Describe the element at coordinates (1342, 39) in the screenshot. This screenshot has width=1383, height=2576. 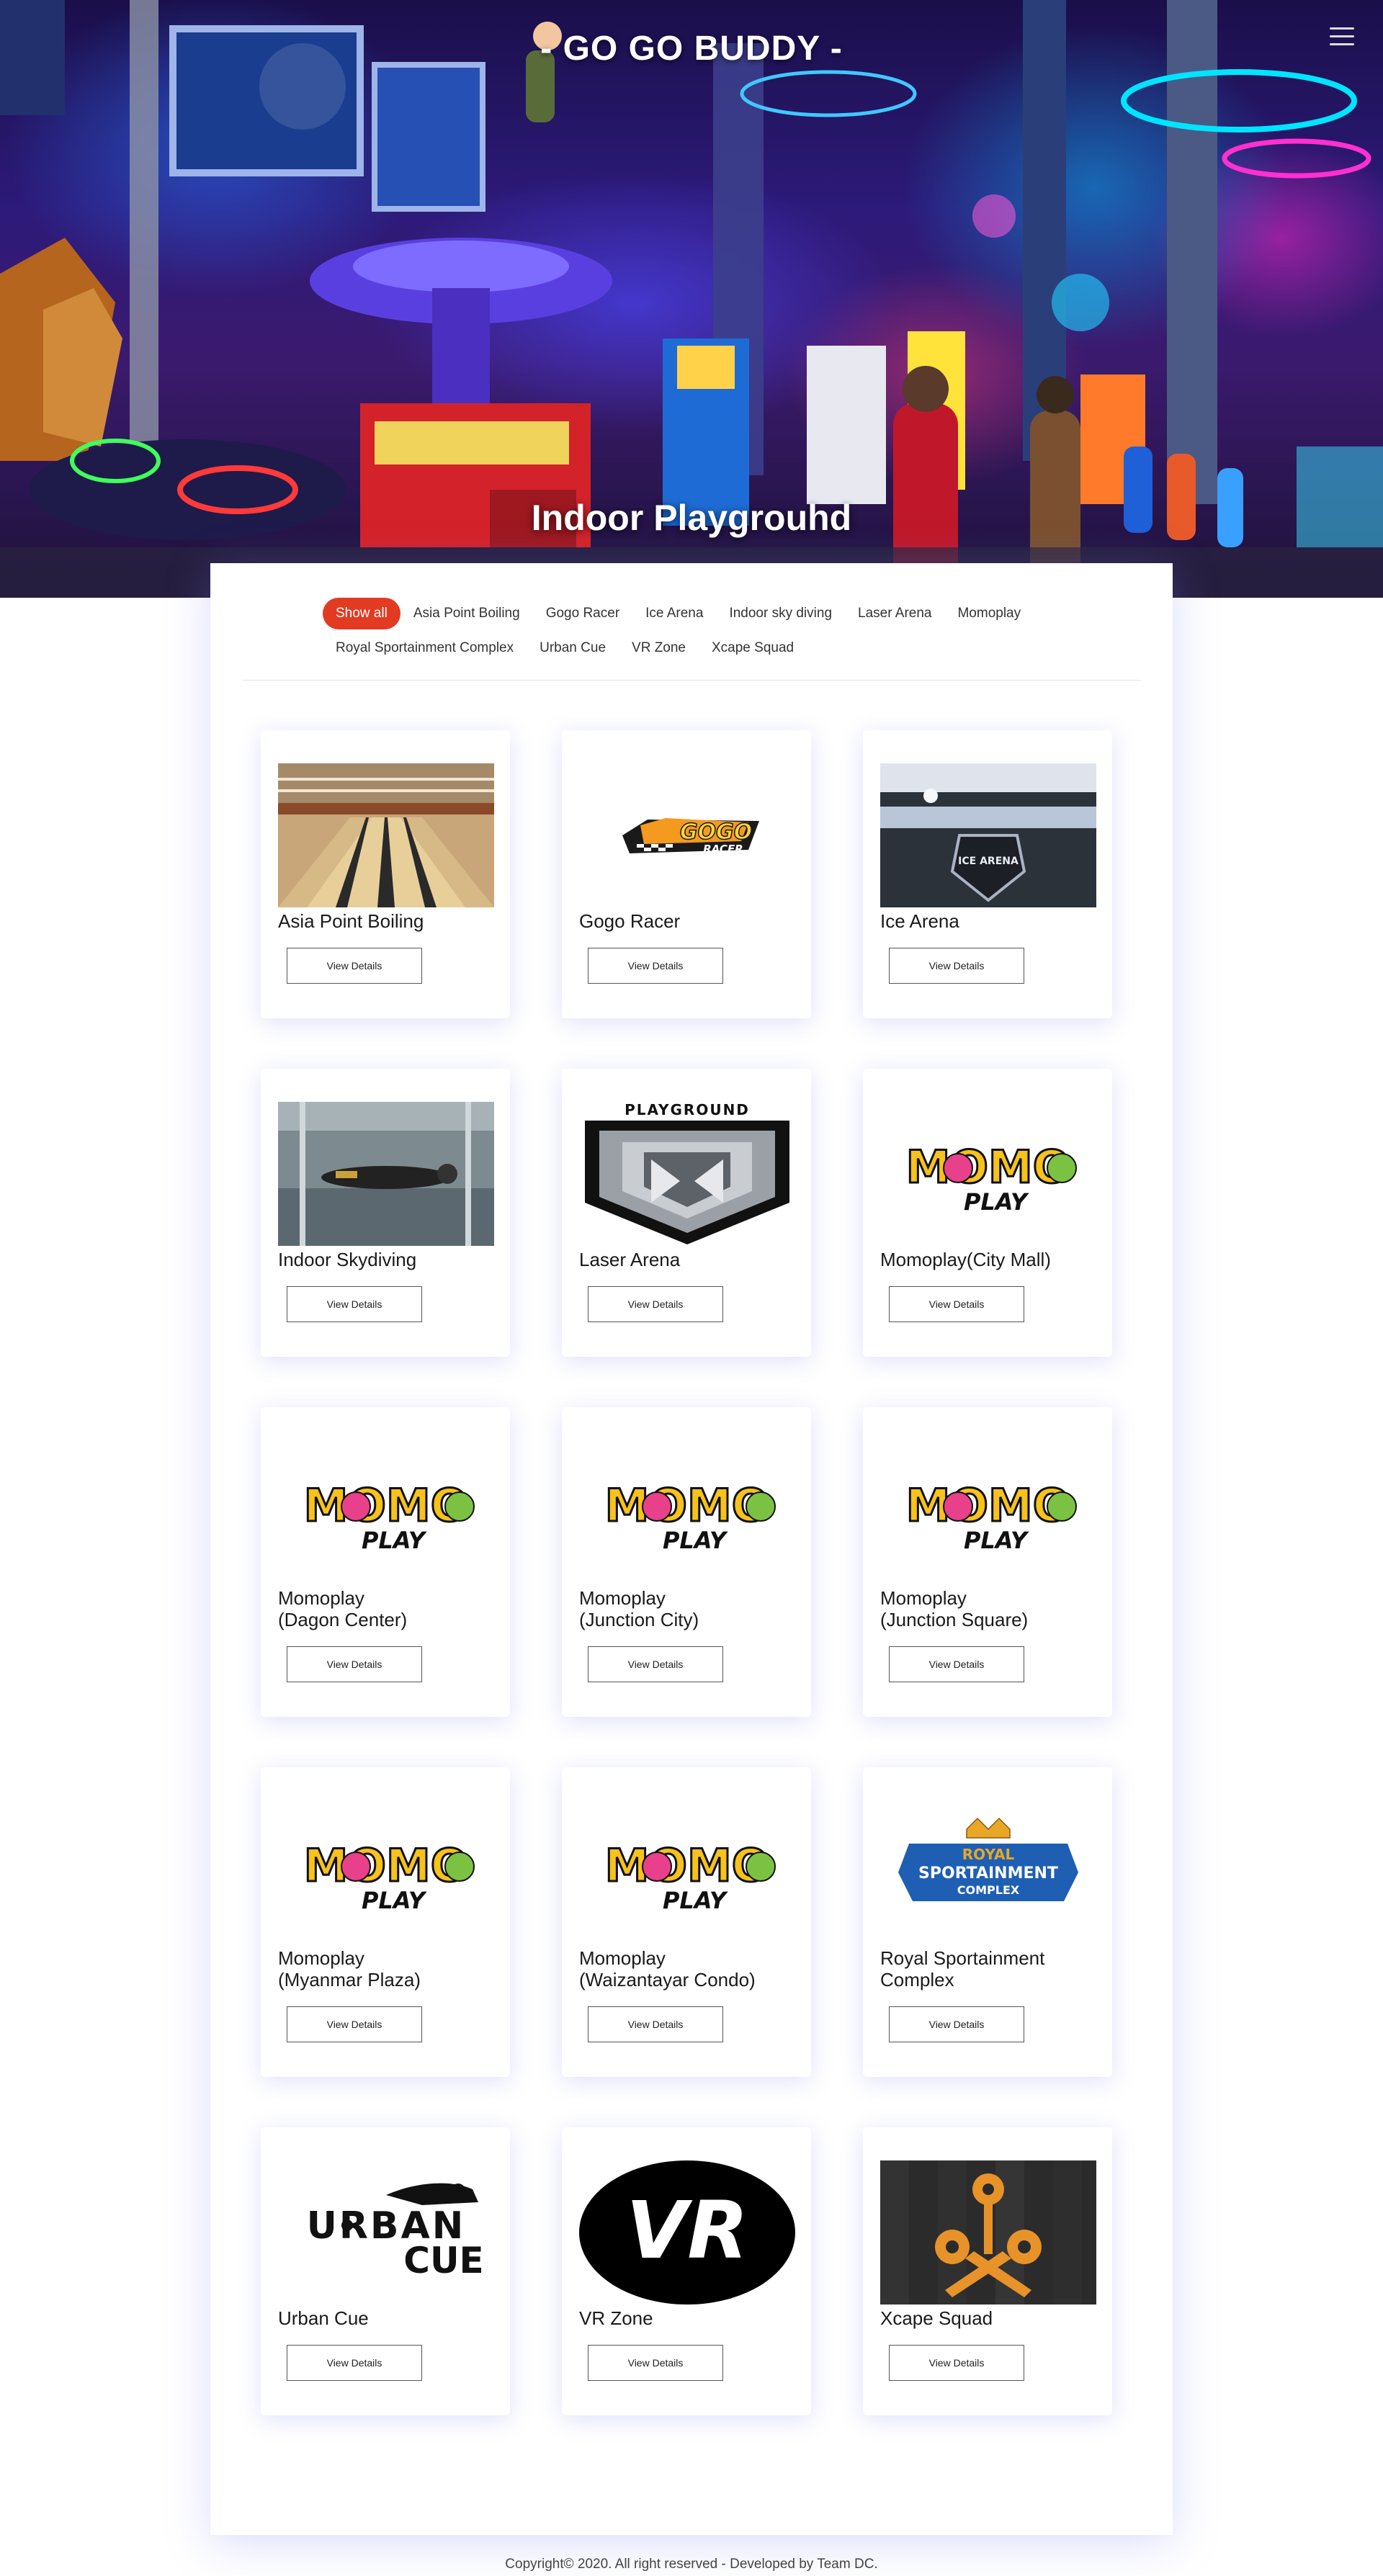
I see `hamburger-menu-icon` at that location.